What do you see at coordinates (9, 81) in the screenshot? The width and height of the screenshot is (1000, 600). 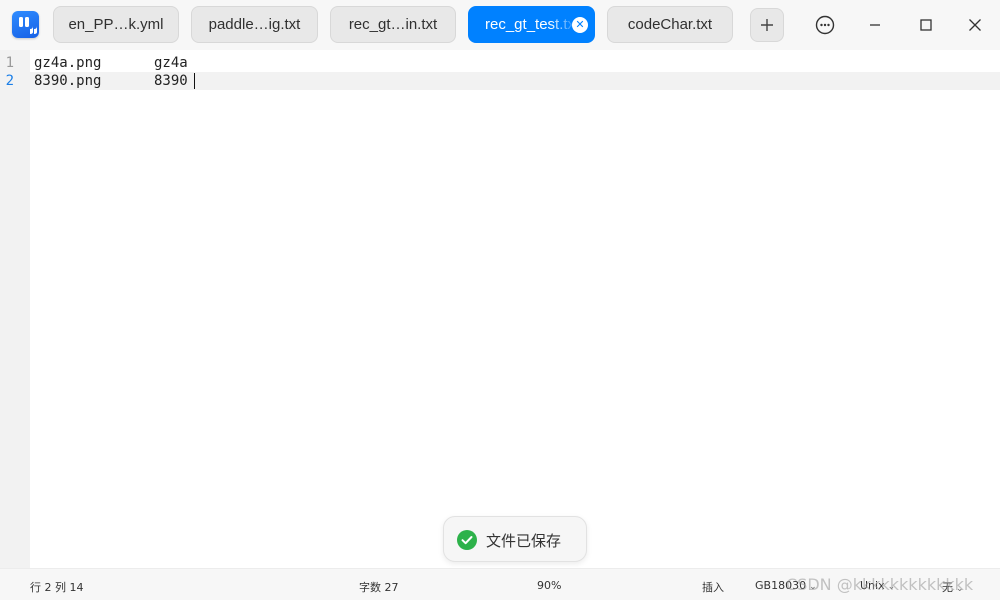 I see `line-number-current: 2` at bounding box center [9, 81].